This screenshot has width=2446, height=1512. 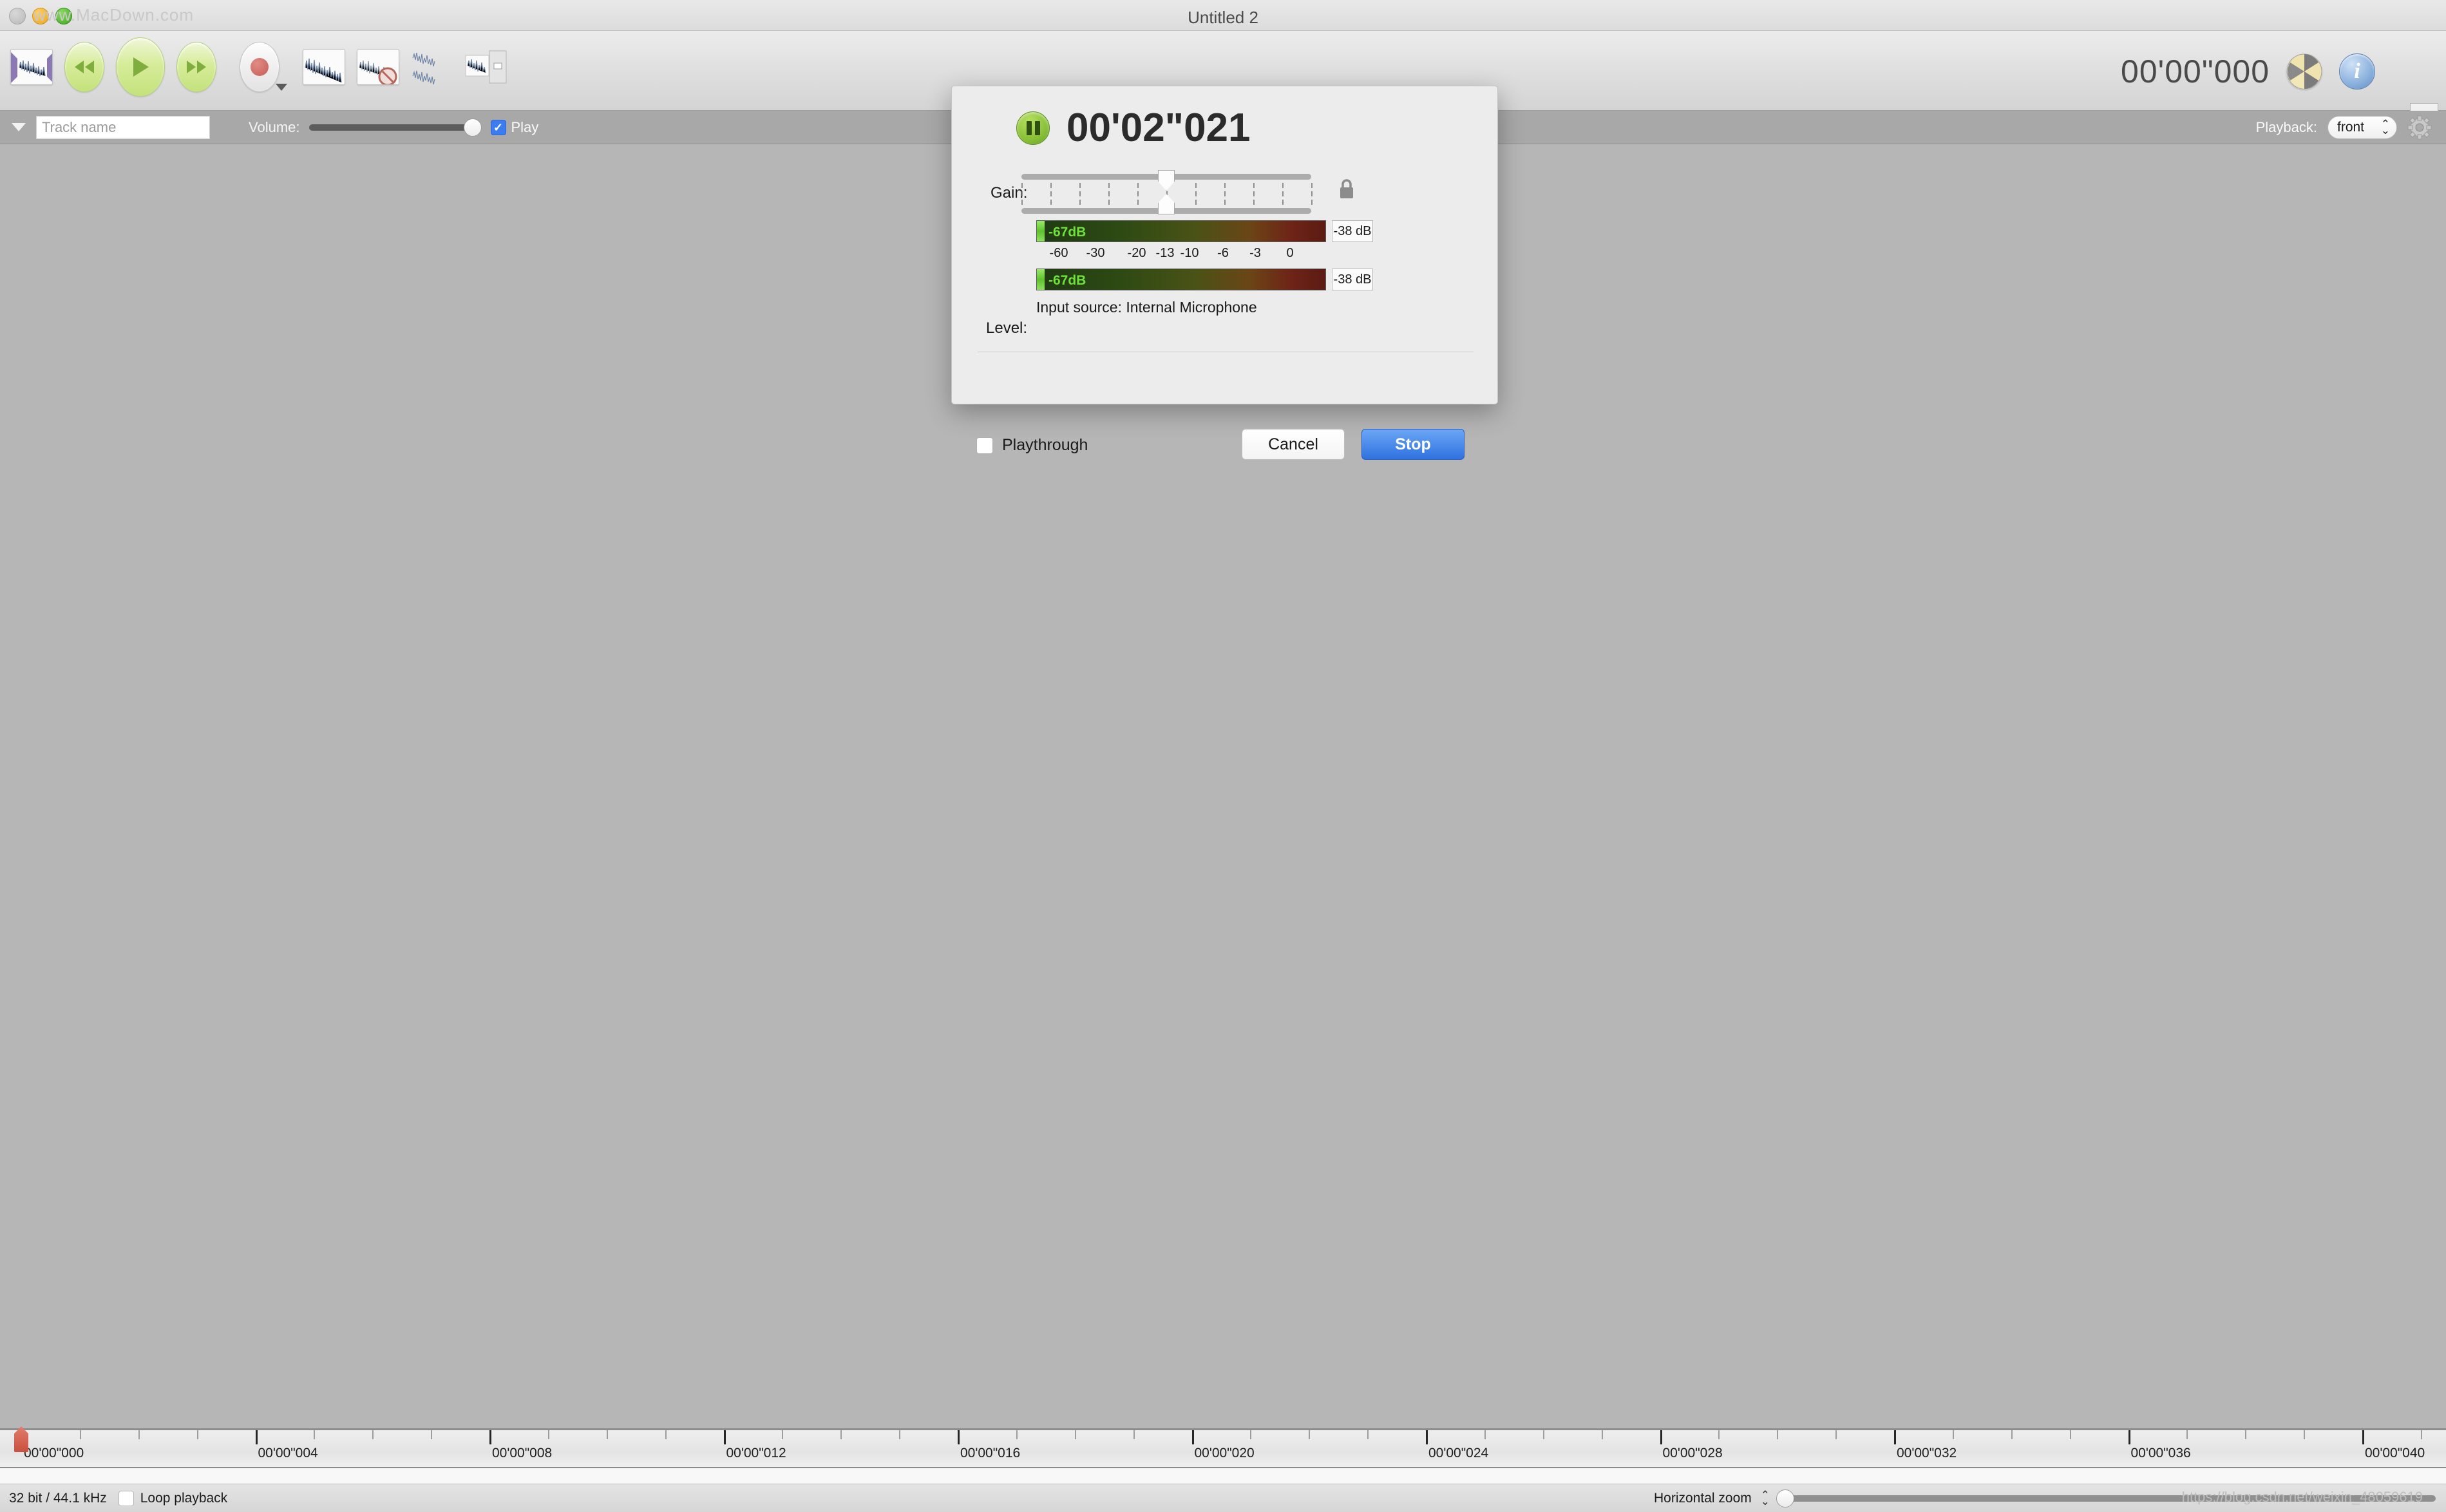 What do you see at coordinates (123, 127) in the screenshot?
I see `track-name-input: Track name` at bounding box center [123, 127].